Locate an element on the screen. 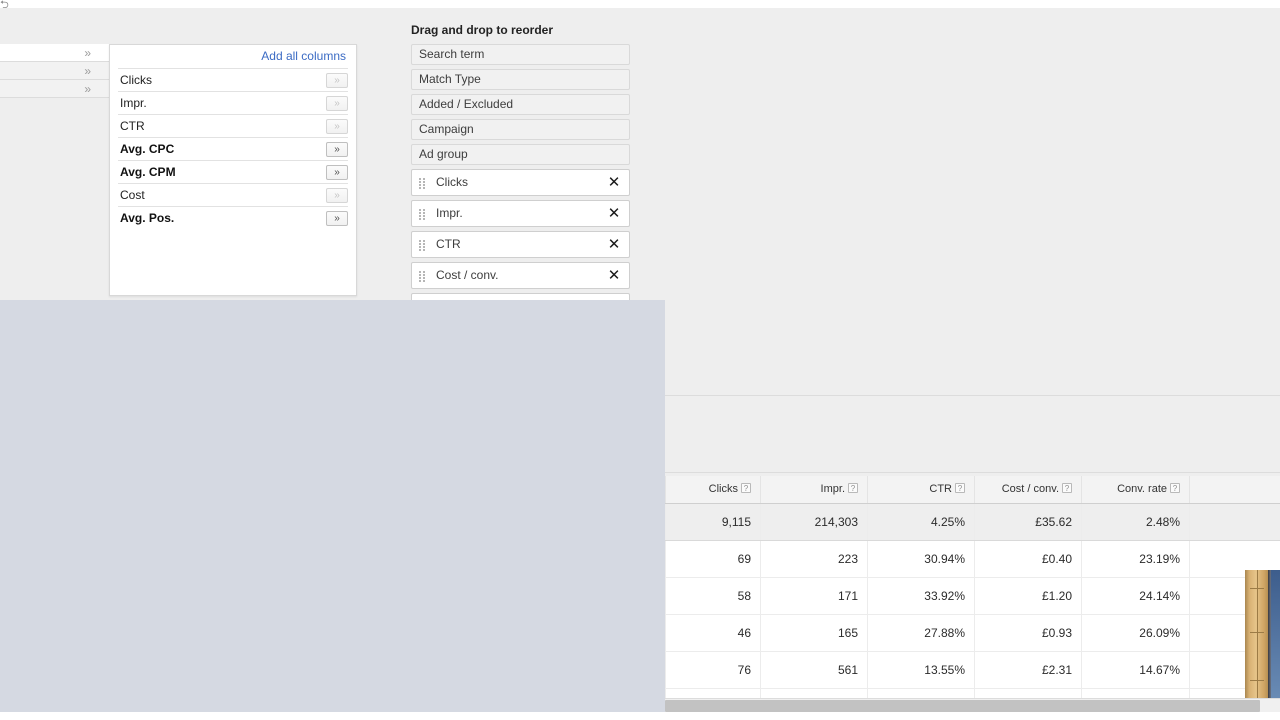 The image size is (1280, 720). column-header-impr: Impr.? is located at coordinates (814, 490).